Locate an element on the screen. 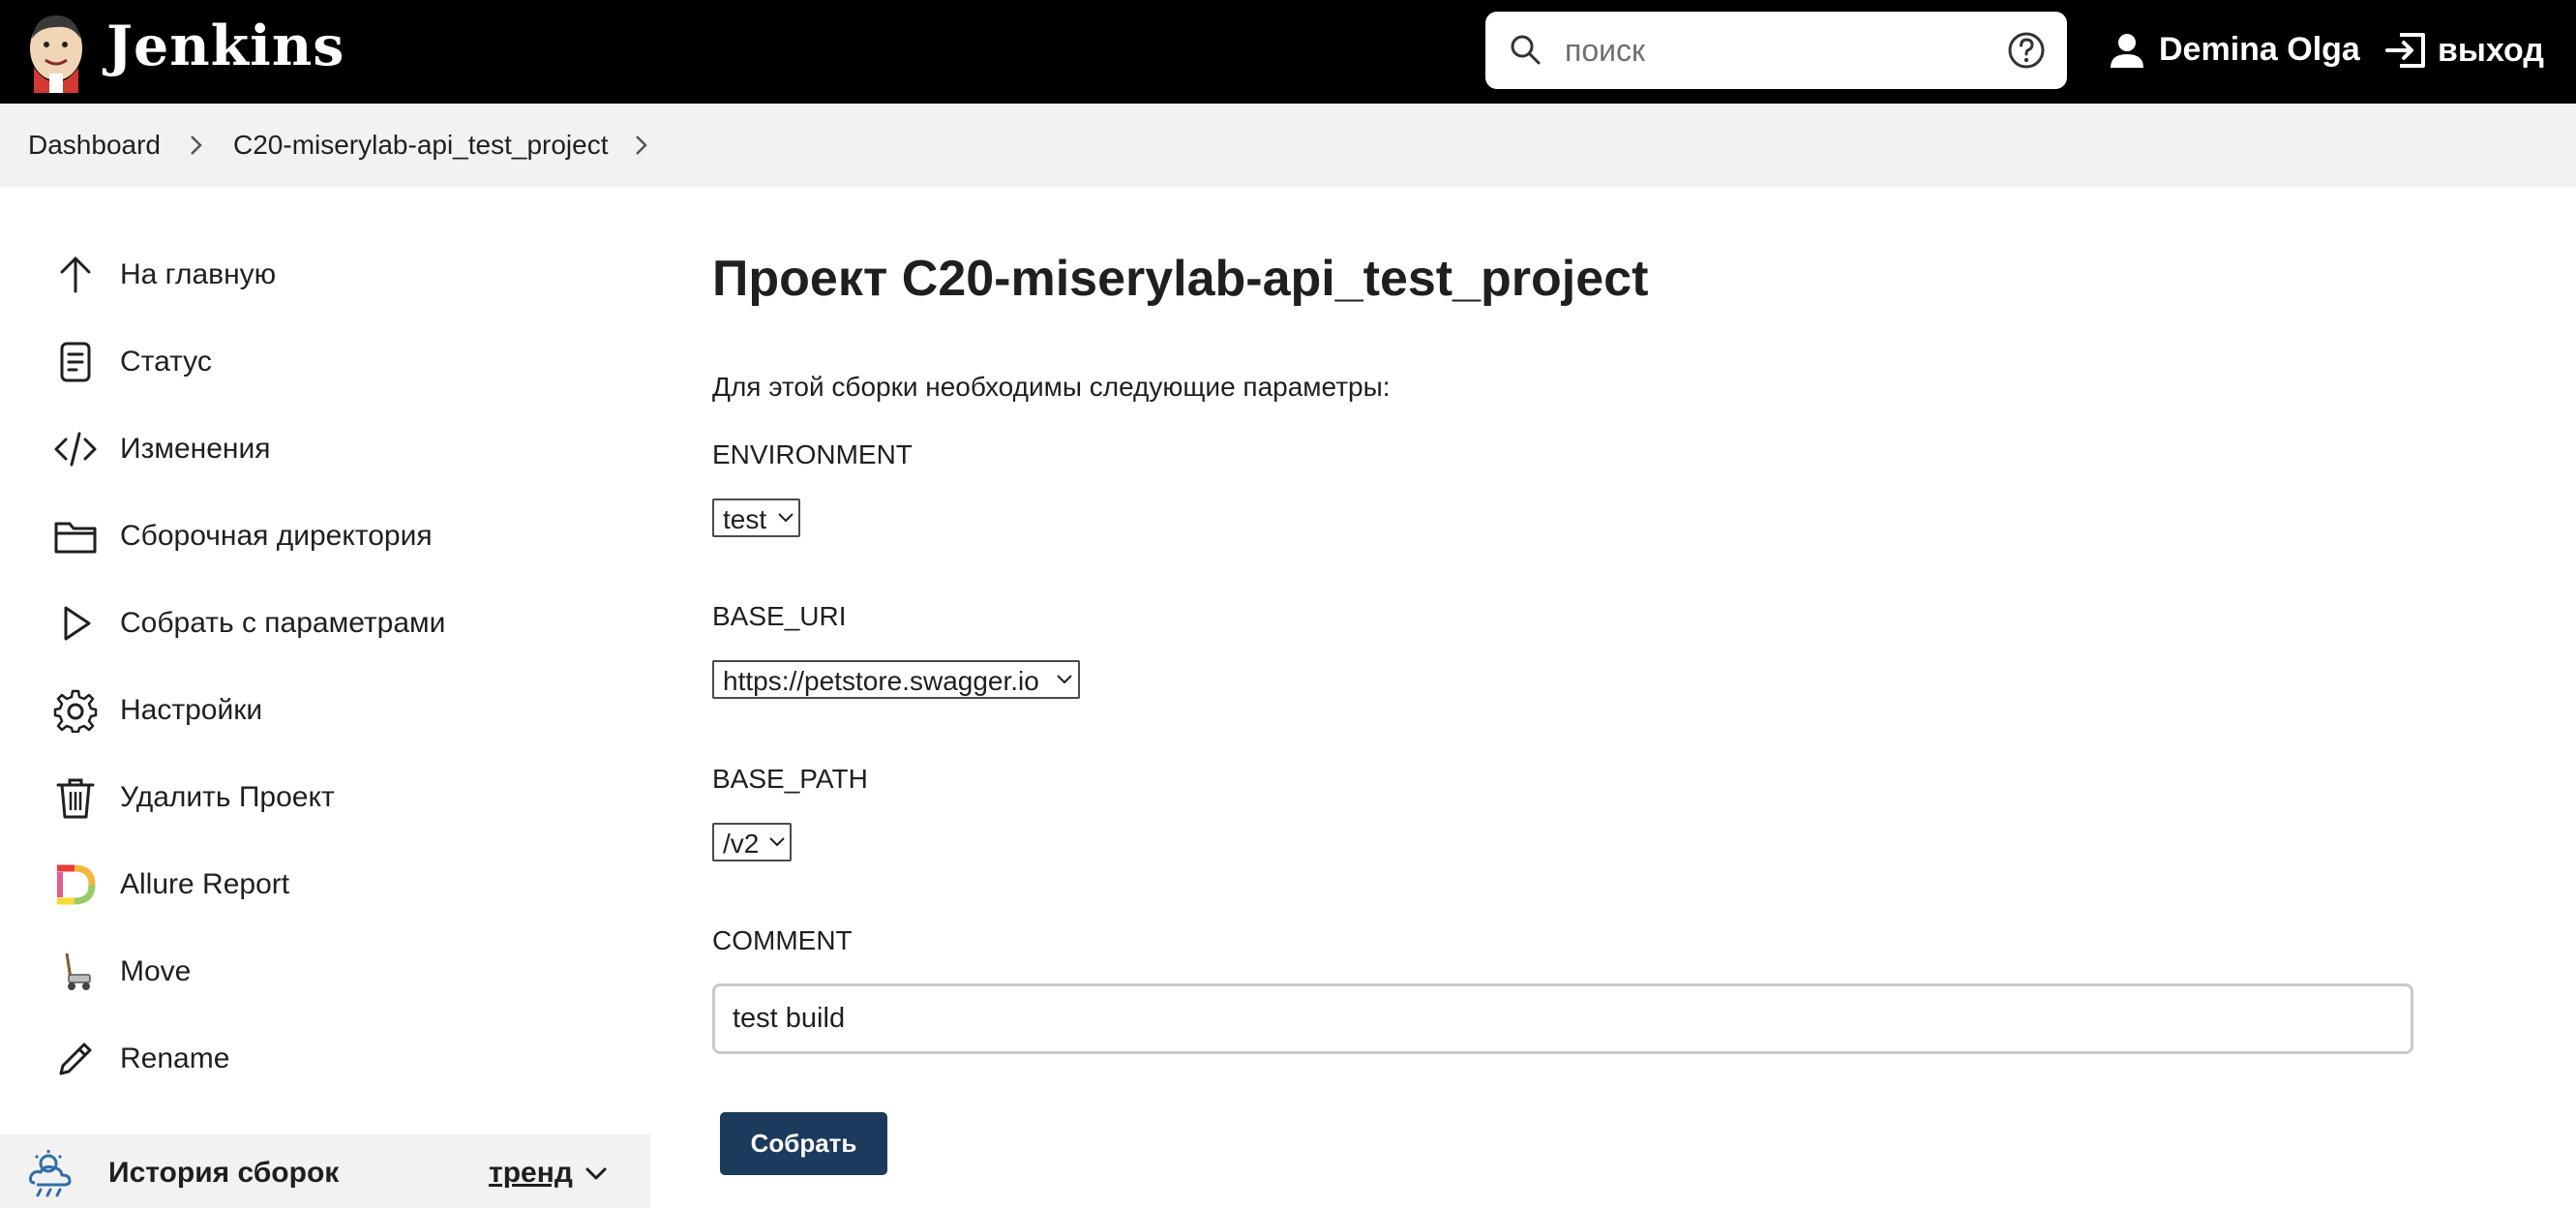 The image size is (2576, 1208). search-box is located at coordinates (1776, 50).